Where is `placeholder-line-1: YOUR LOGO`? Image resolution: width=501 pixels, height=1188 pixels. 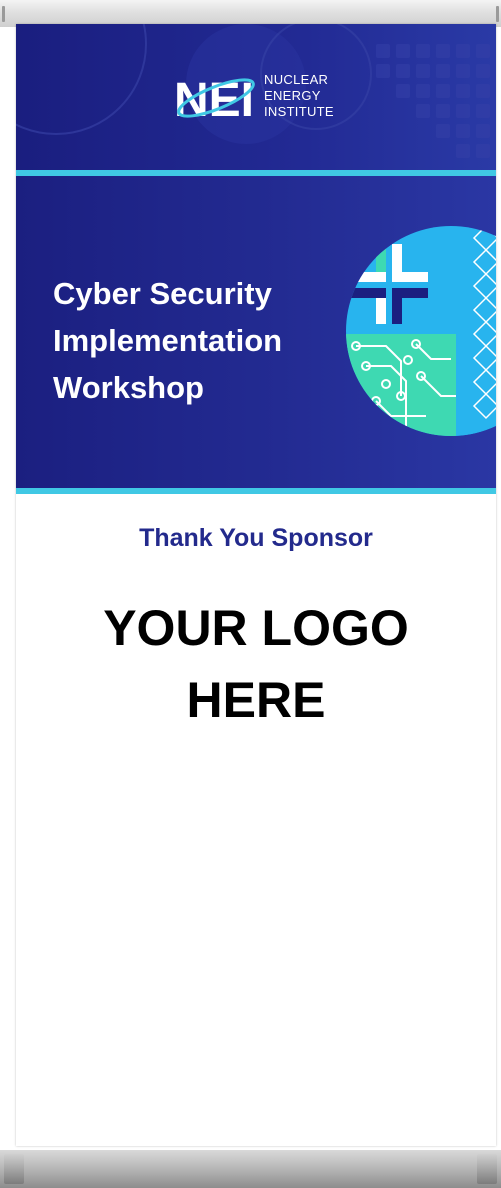
placeholder-line-1: YOUR LOGO is located at coordinates (256, 628).